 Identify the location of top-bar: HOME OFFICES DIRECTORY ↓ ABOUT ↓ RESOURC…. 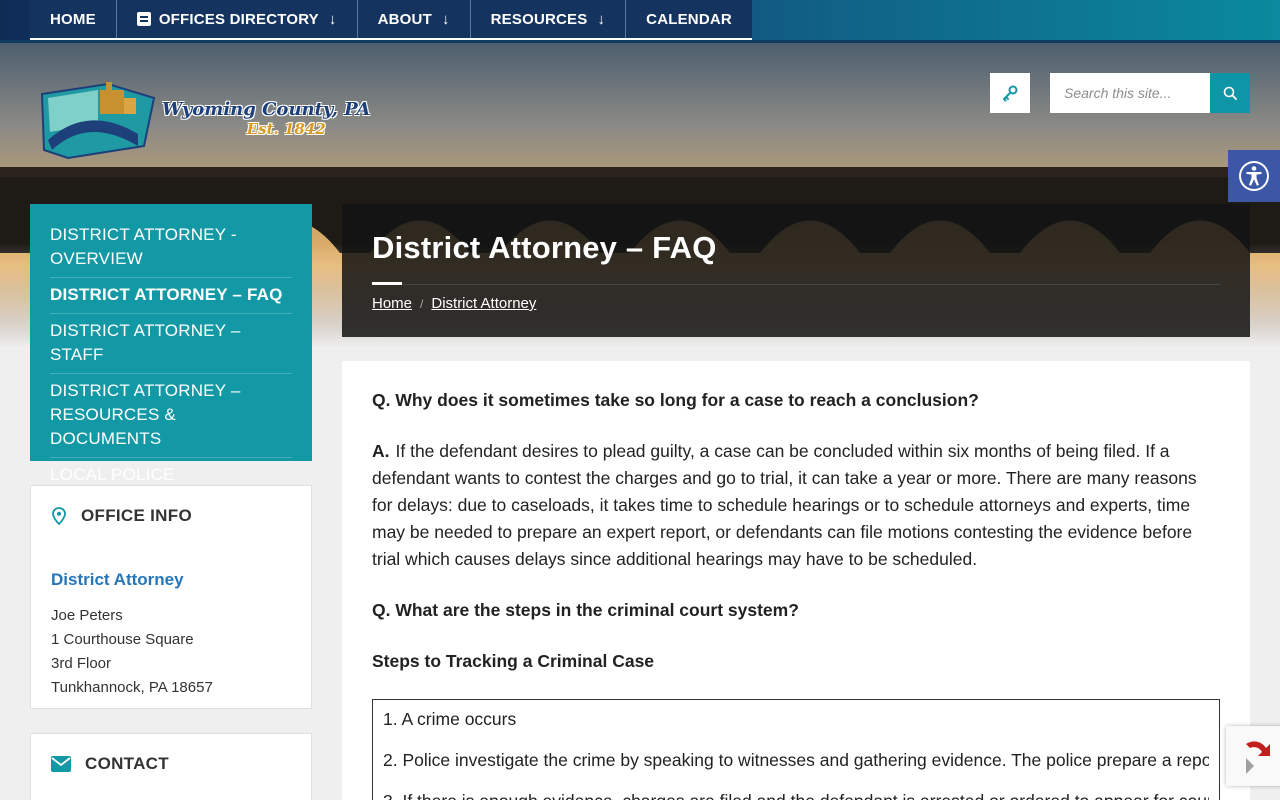
(640, 21).